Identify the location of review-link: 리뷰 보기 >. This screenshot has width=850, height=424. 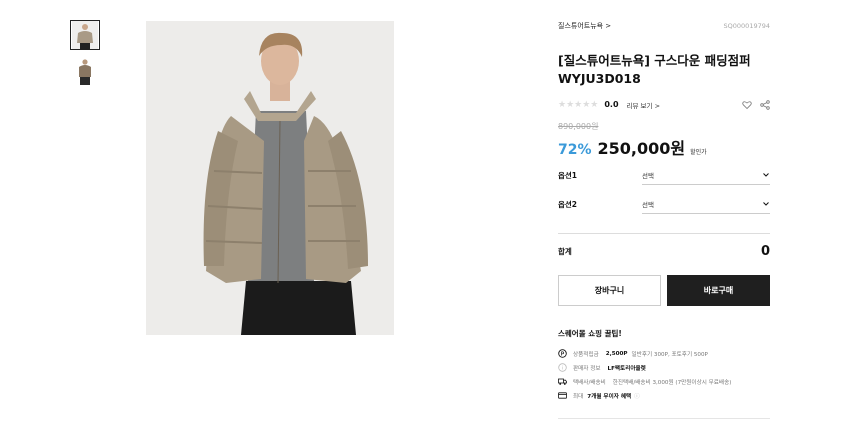
(644, 105).